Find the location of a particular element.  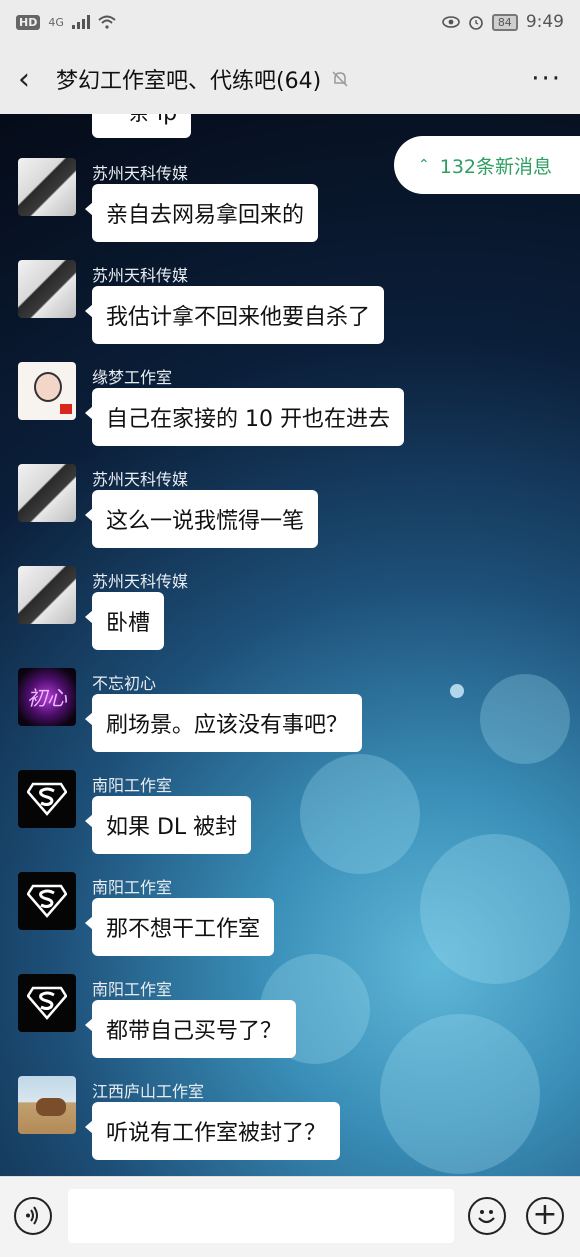

clock: 9:49 is located at coordinates (544, 22).